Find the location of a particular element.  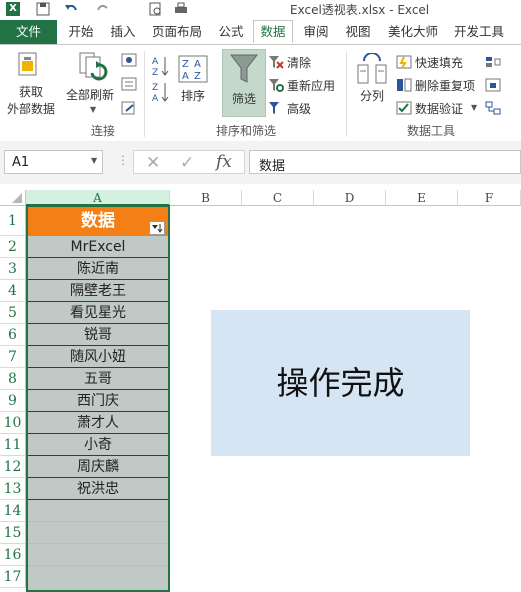

tab-page-layout: 页面布局 is located at coordinates (177, 32).